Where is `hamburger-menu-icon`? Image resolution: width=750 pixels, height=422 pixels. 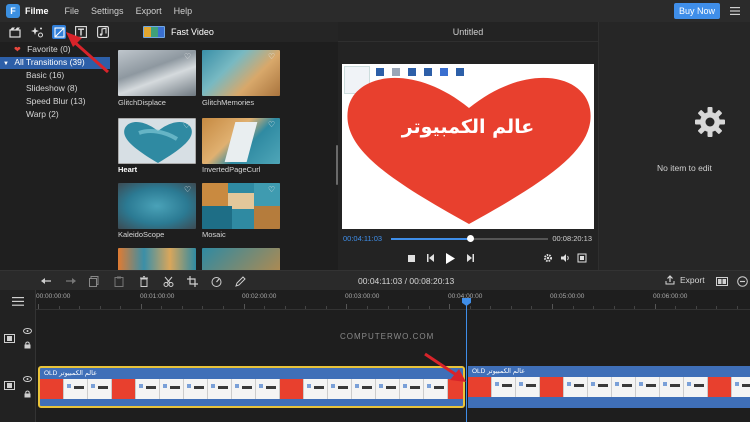
hamburger-menu-icon is located at coordinates (735, 11).